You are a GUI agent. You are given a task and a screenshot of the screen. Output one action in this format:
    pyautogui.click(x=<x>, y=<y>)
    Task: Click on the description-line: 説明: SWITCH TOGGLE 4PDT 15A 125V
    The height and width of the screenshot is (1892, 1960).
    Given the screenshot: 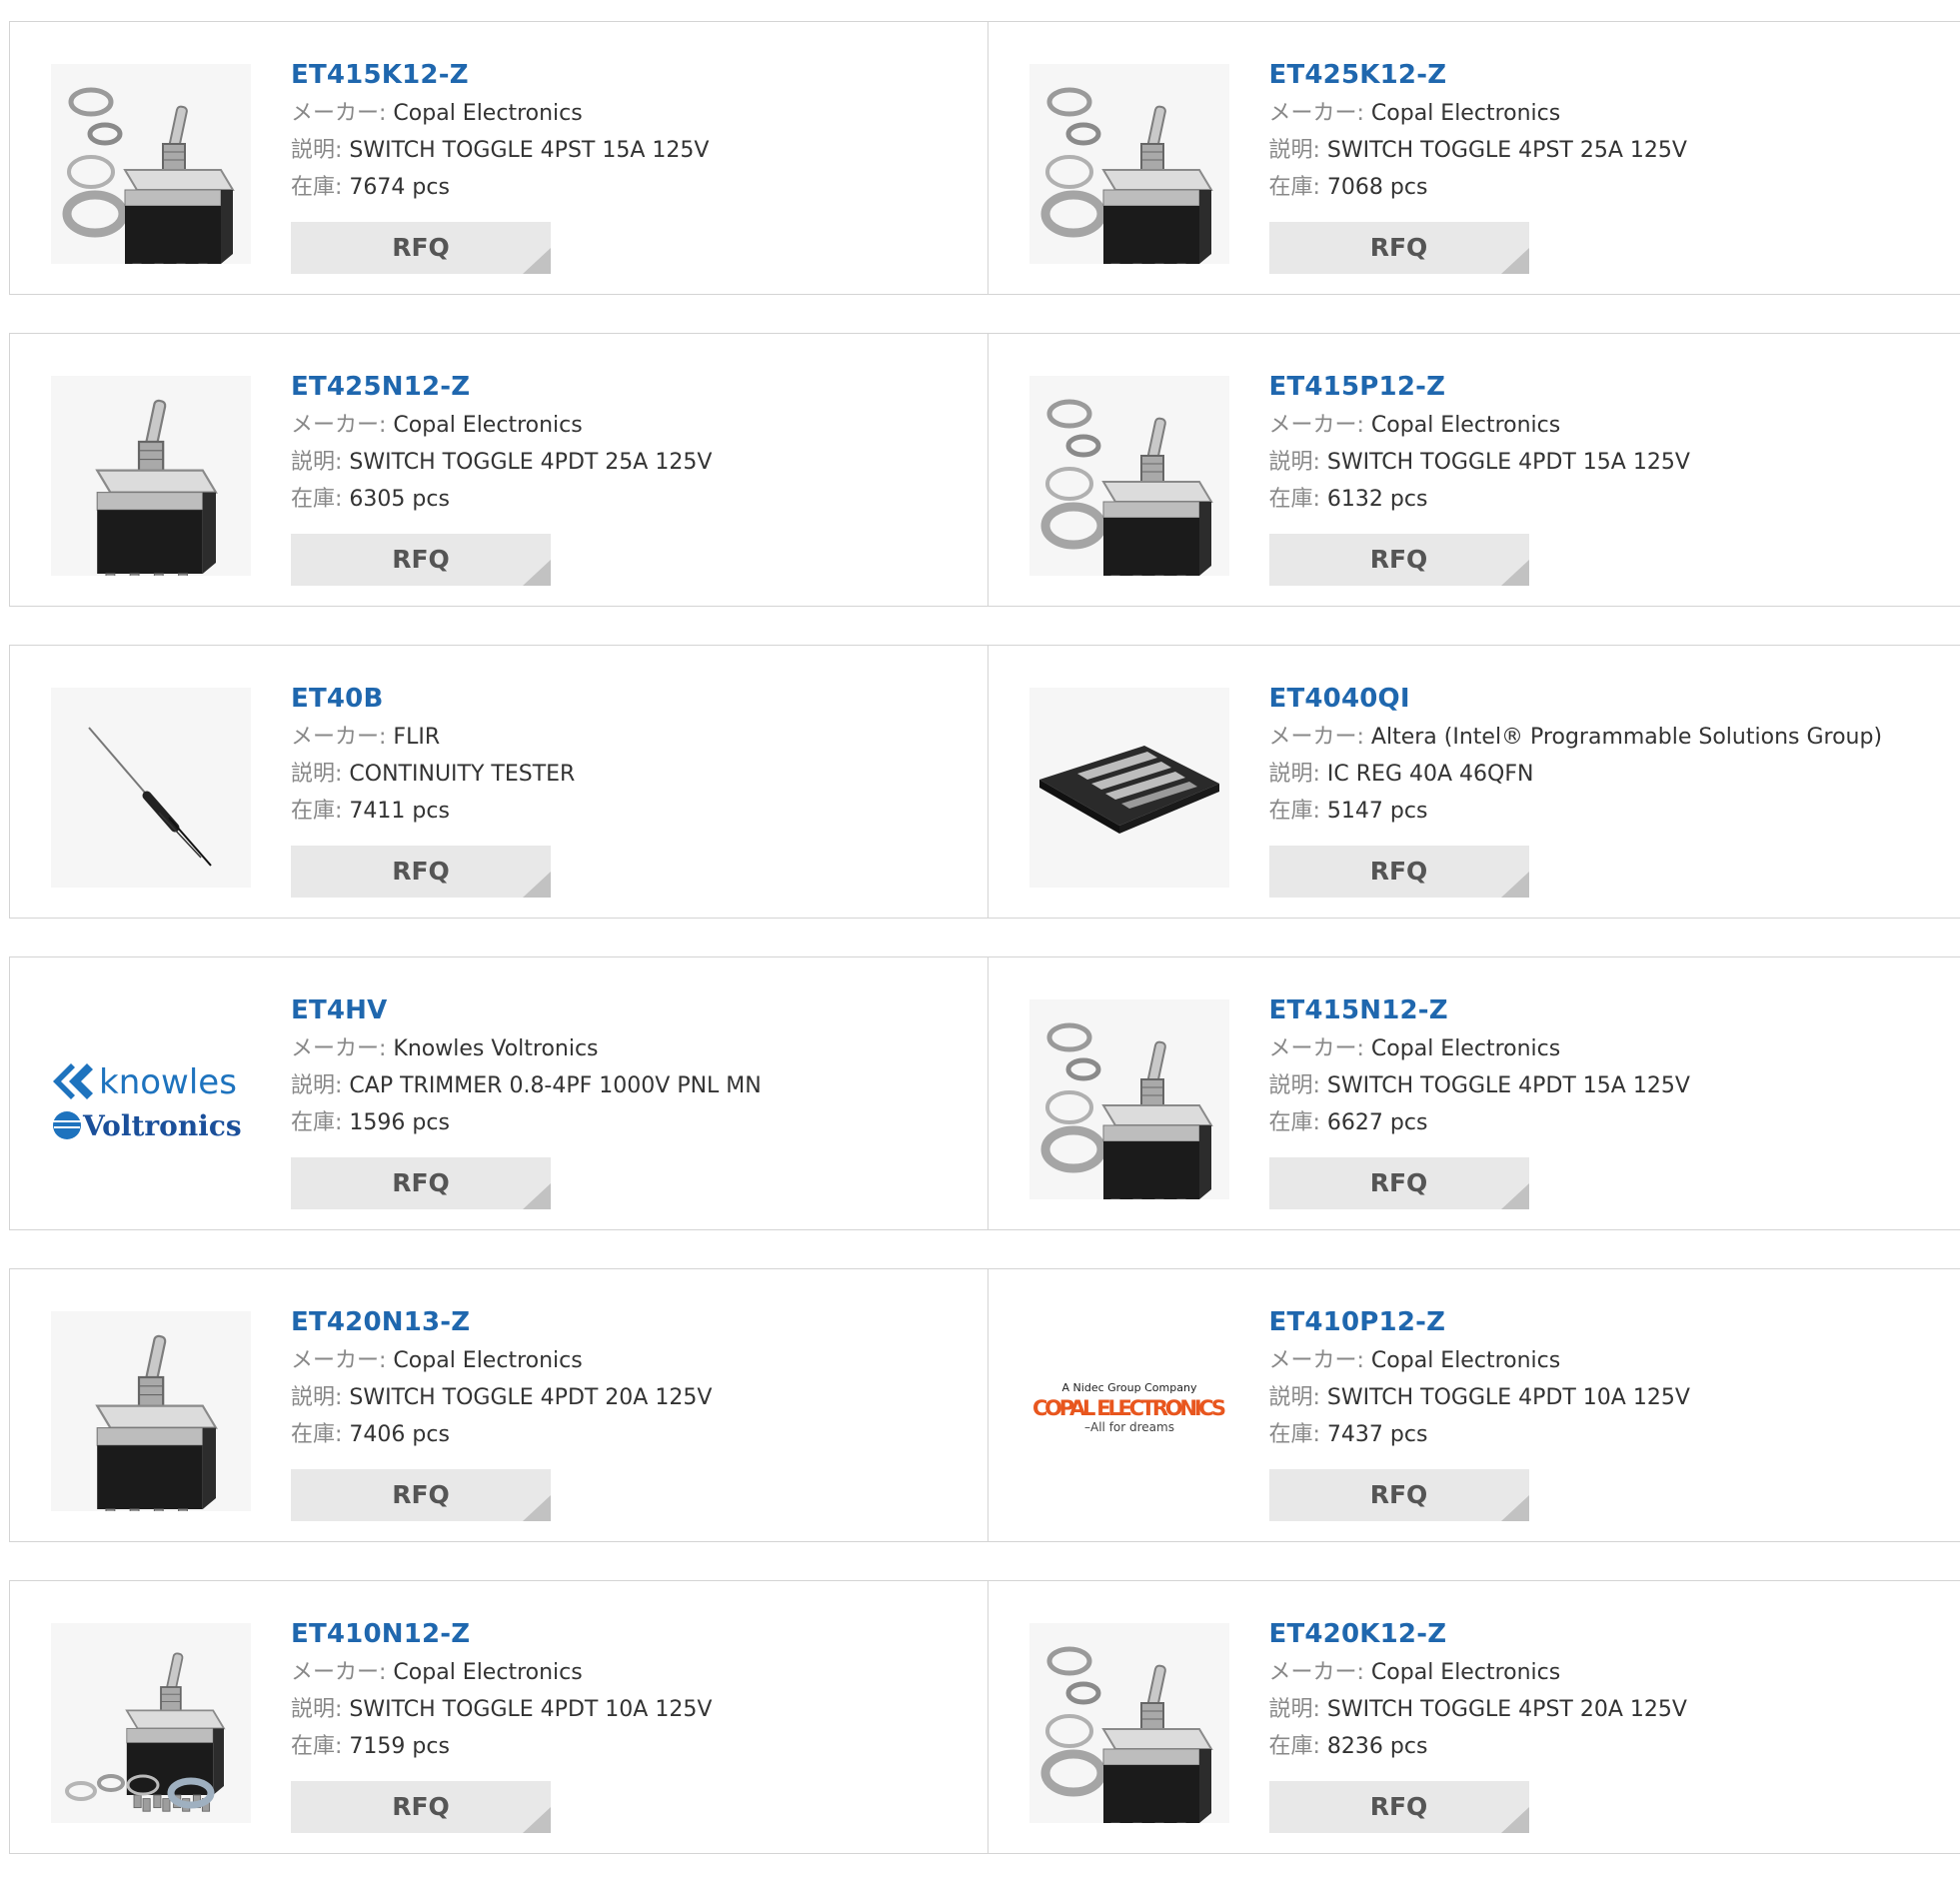 What is the action you would take?
    pyautogui.click(x=1480, y=463)
    